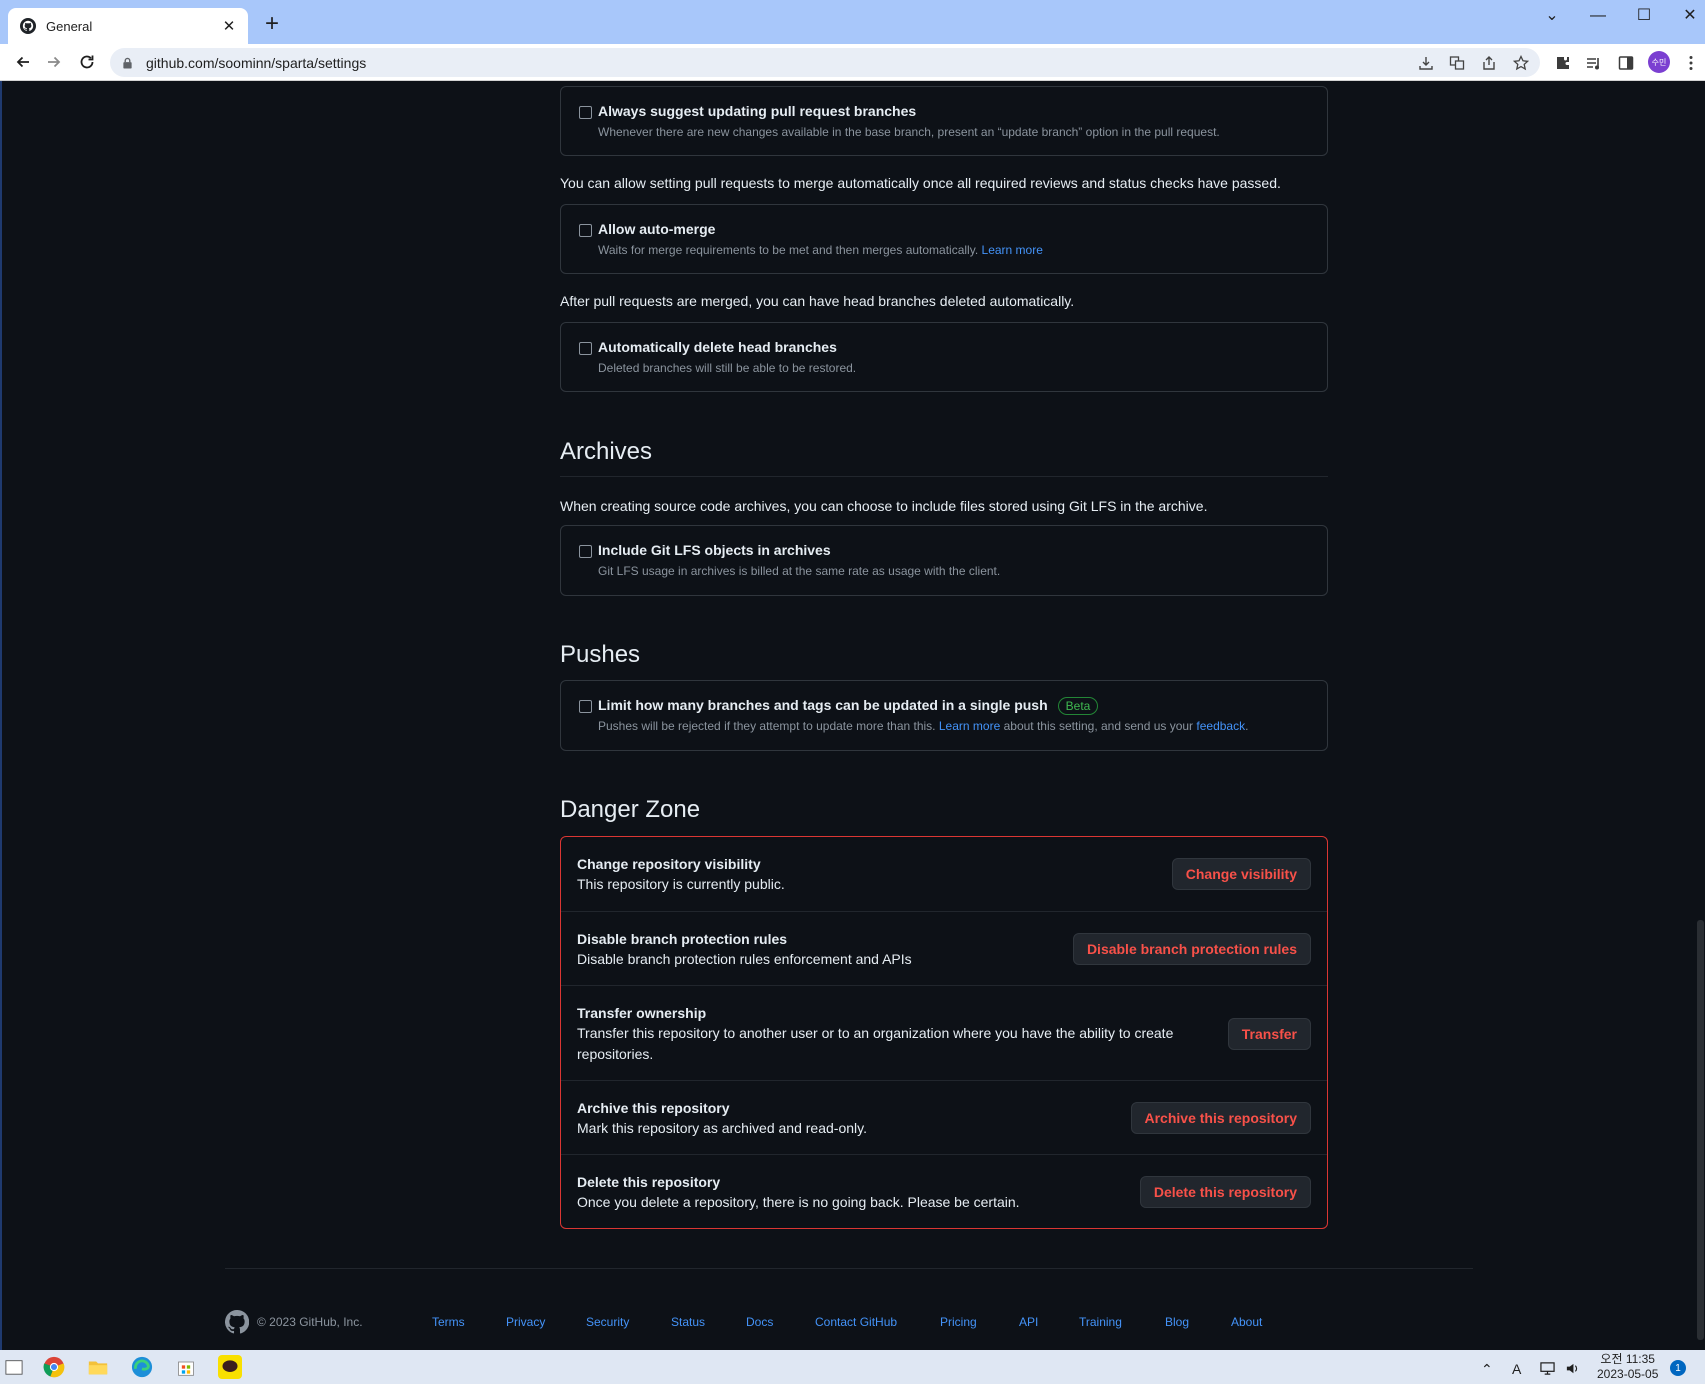  Describe the element at coordinates (1426, 63) in the screenshot. I see `install-app-icon` at that location.